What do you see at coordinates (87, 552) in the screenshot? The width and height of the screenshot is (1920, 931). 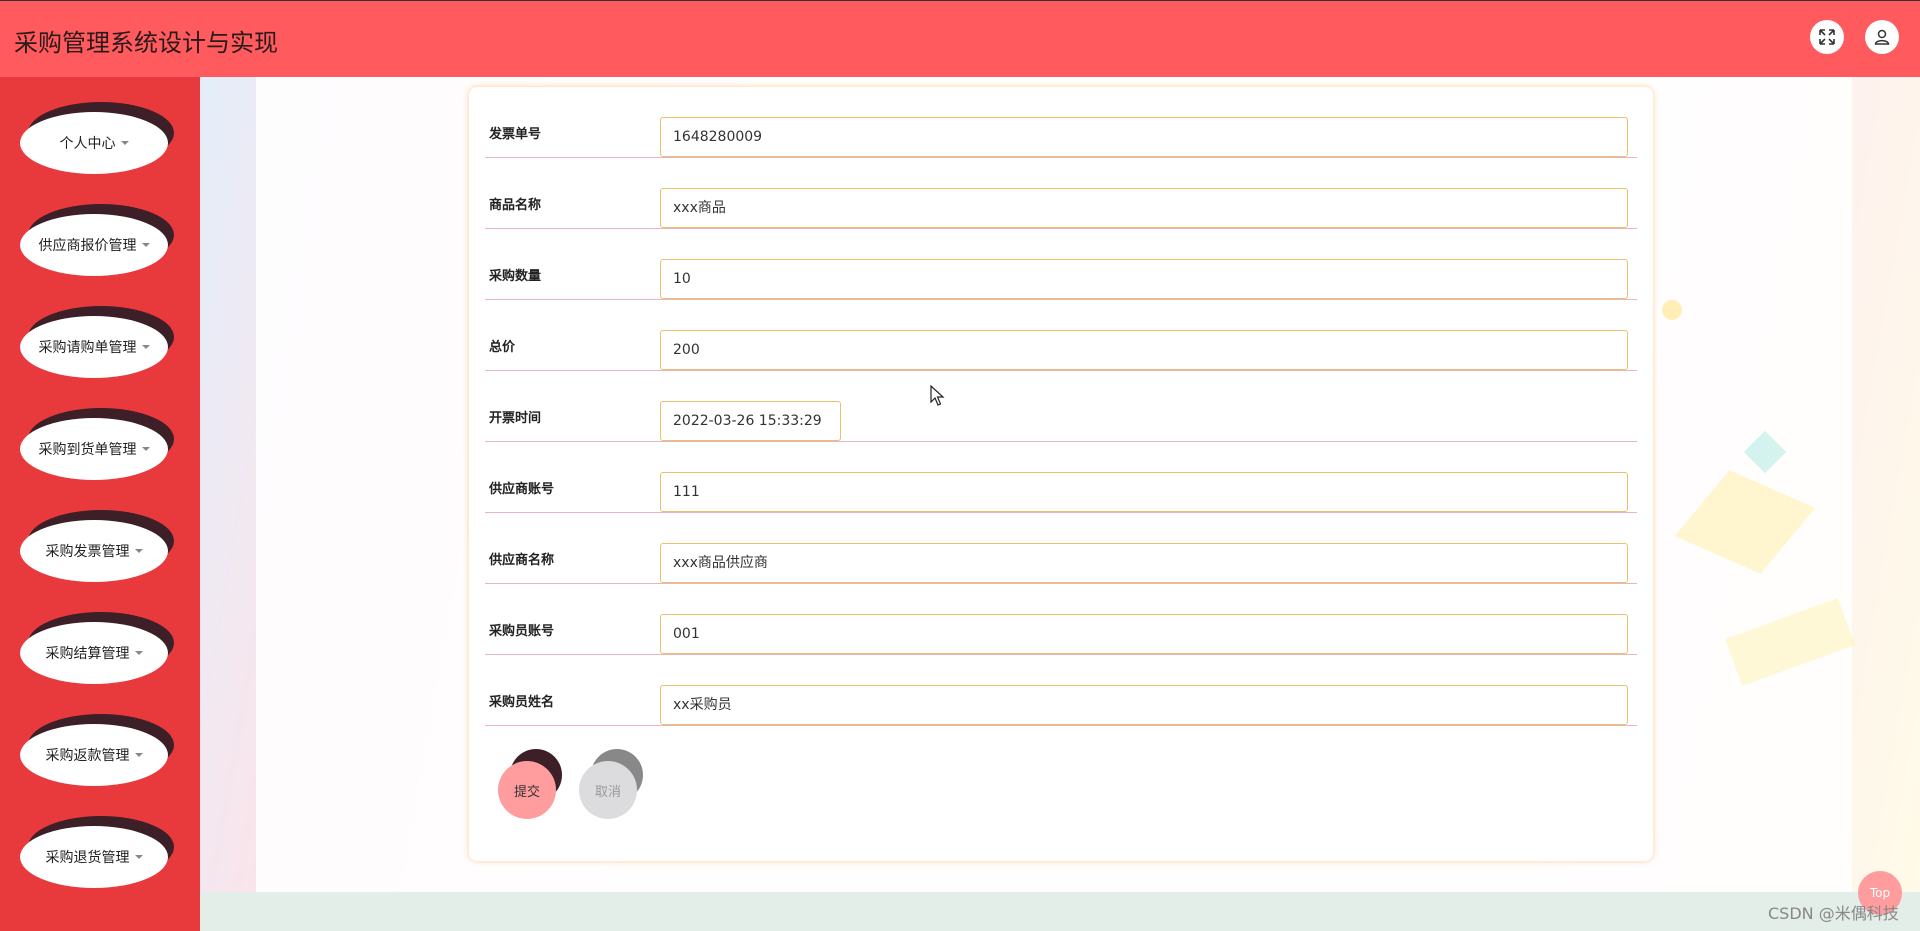 I see `sidebar-item-label: 采购发票管理` at bounding box center [87, 552].